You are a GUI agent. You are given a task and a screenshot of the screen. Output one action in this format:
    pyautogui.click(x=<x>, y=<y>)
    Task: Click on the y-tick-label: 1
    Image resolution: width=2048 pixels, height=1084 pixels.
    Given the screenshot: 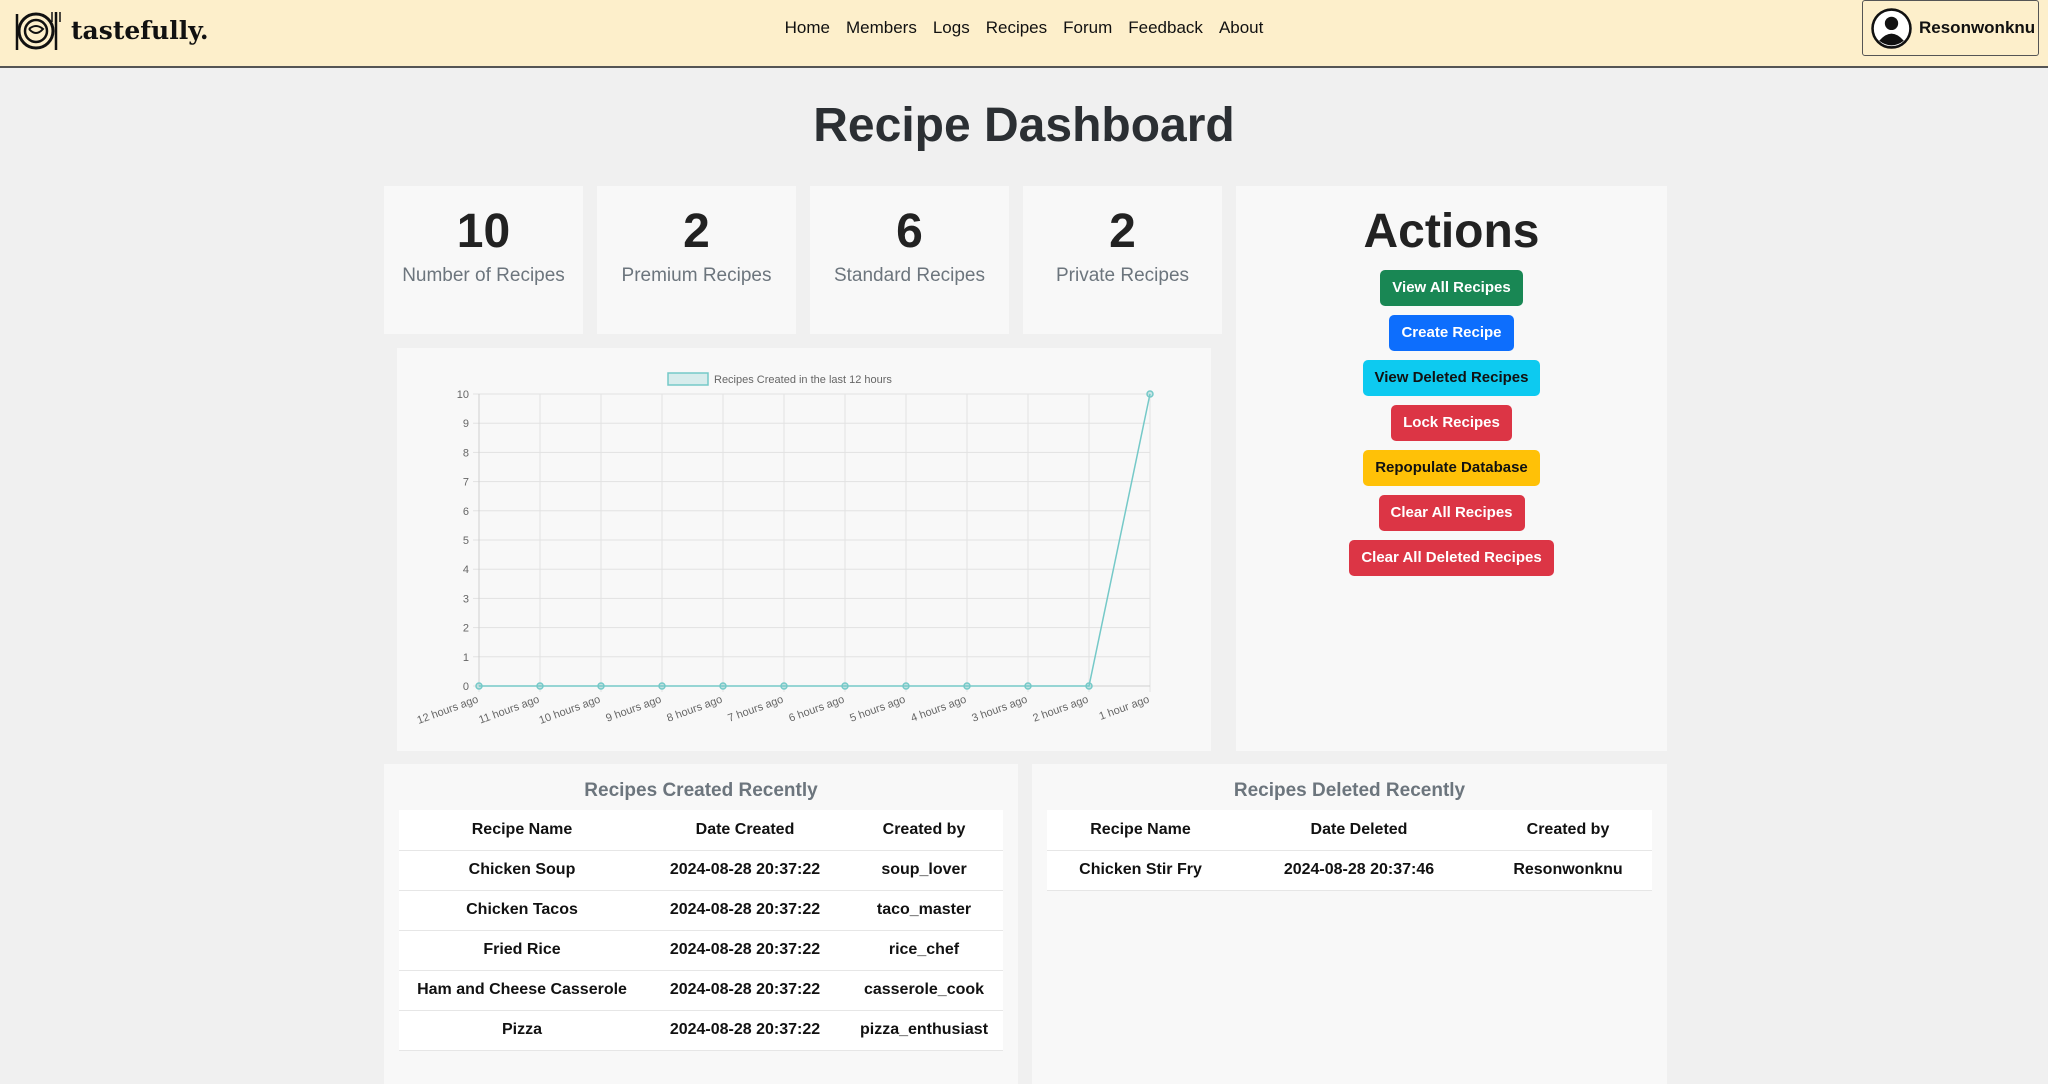 What is the action you would take?
    pyautogui.click(x=466, y=658)
    